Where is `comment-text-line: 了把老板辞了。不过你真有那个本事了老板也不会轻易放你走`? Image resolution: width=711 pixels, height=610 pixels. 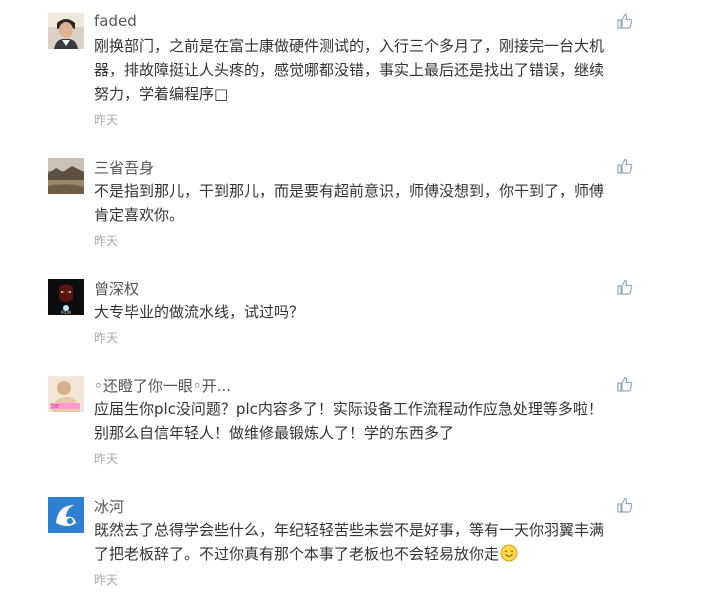
comment-text-line: 了把老板辞了。不过你真有那个本事了老板也不会轻易放你走 is located at coordinates (374, 554).